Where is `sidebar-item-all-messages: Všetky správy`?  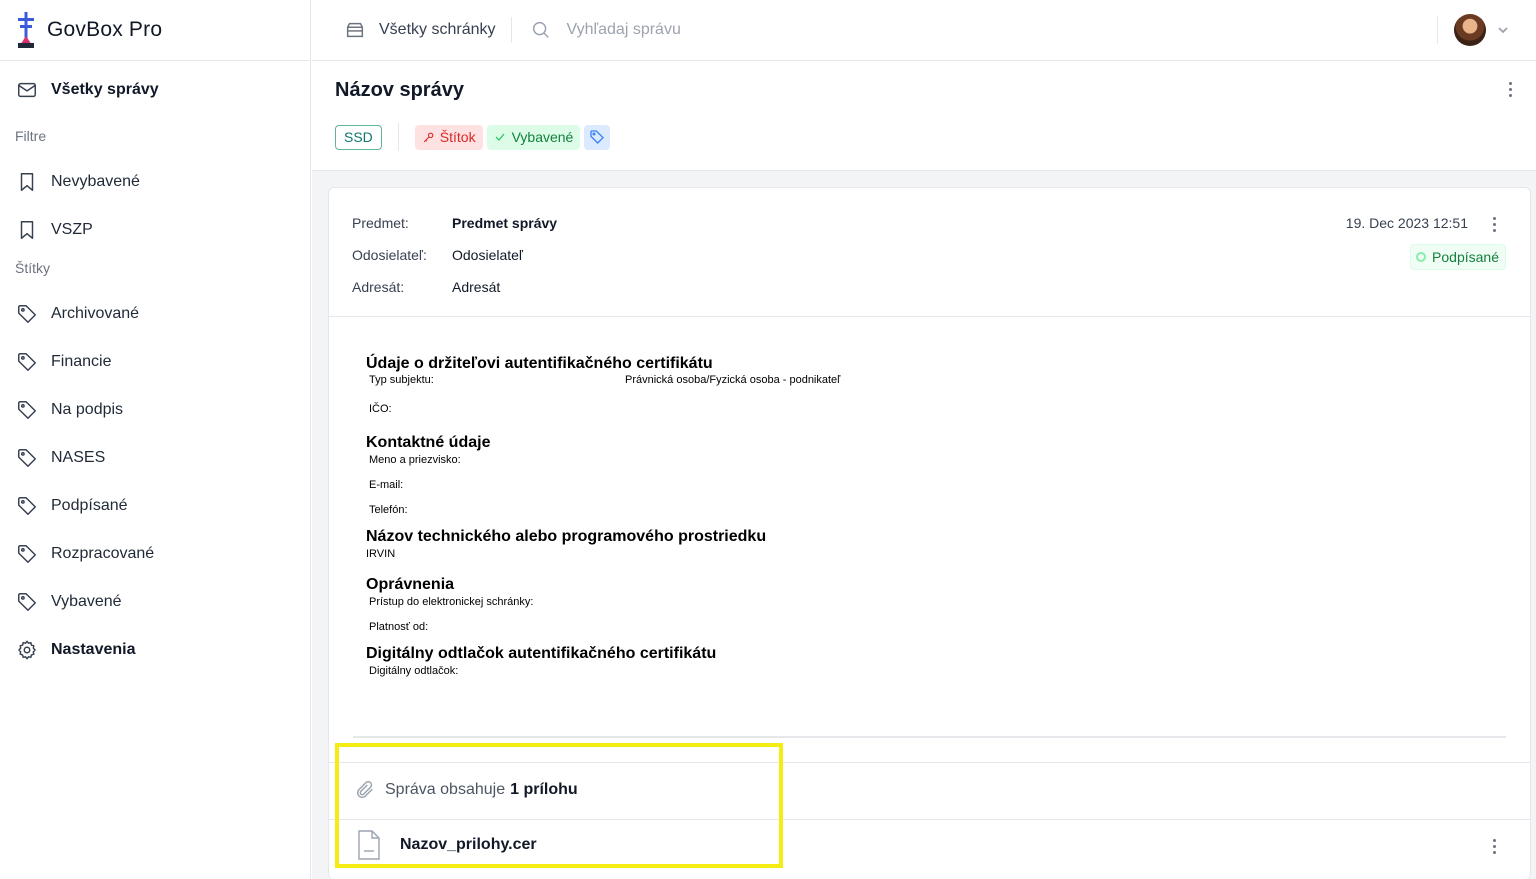
sidebar-item-all-messages: Všetky správy is located at coordinates (155, 90).